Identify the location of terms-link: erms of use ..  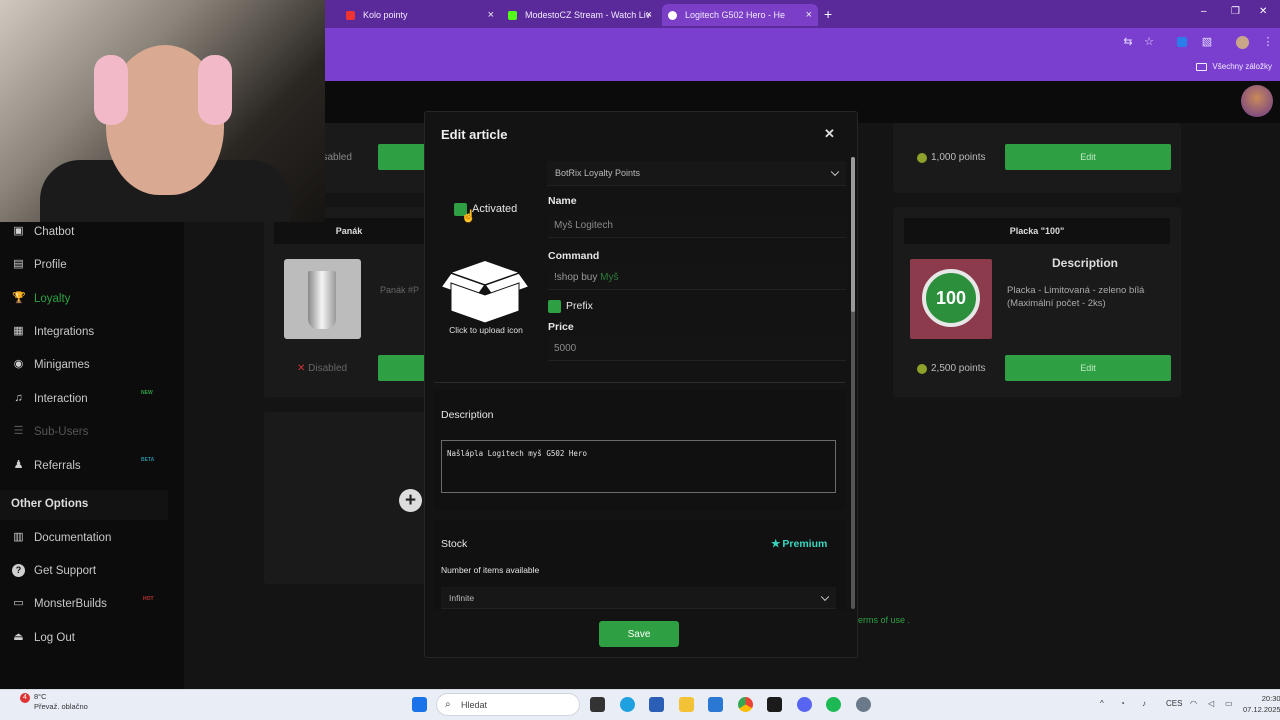
(884, 620).